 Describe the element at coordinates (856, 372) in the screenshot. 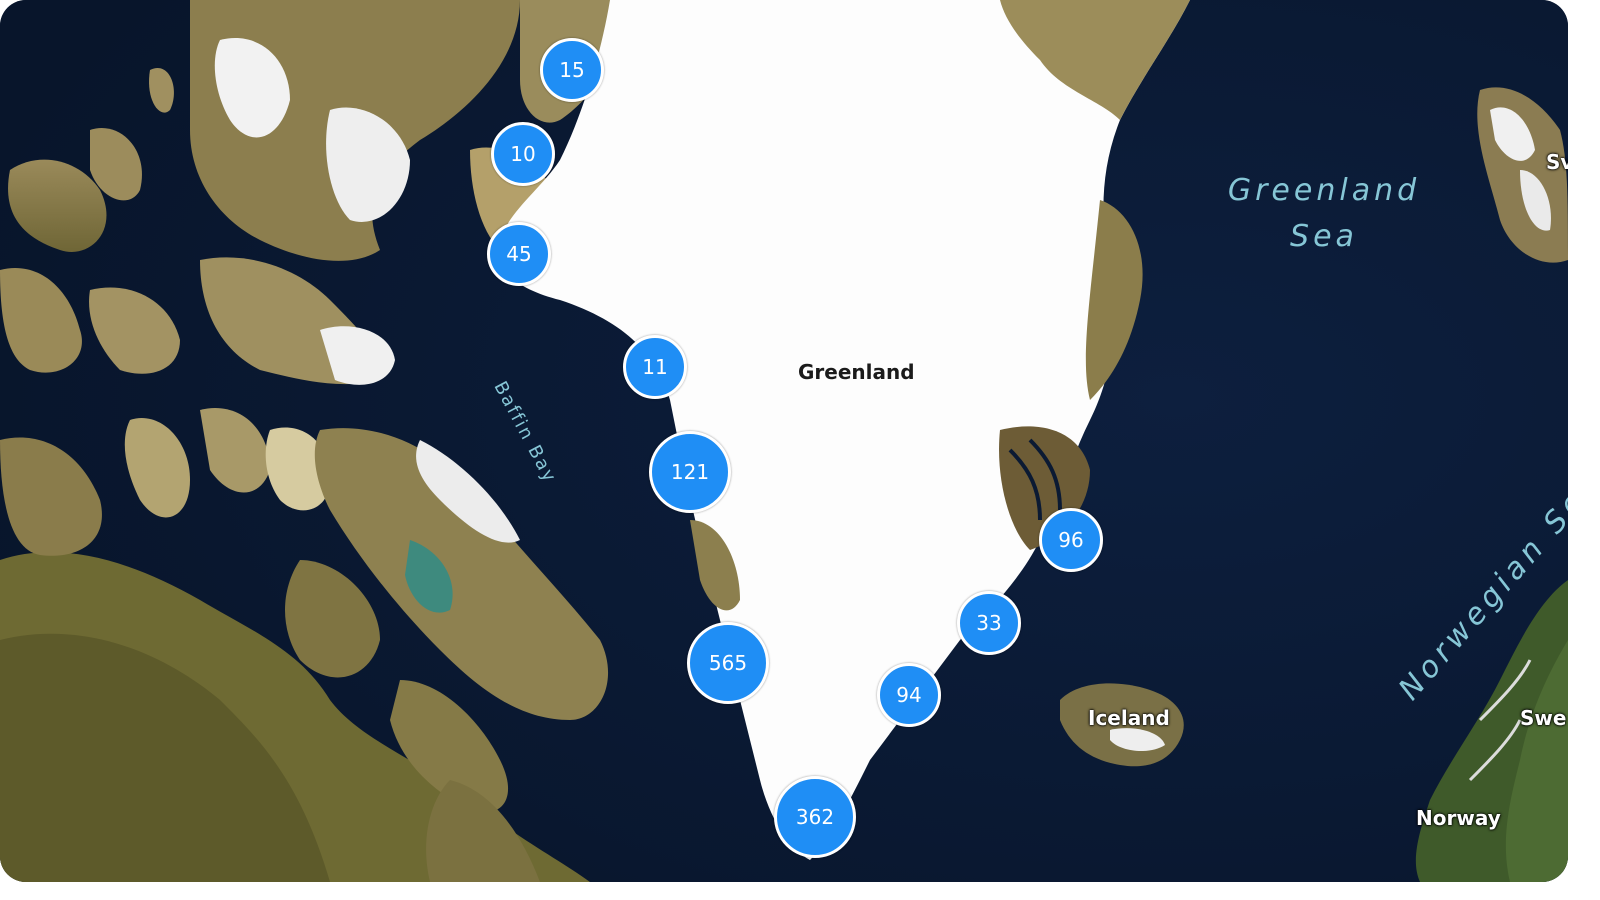

I see `greenland-label: Greenland` at that location.